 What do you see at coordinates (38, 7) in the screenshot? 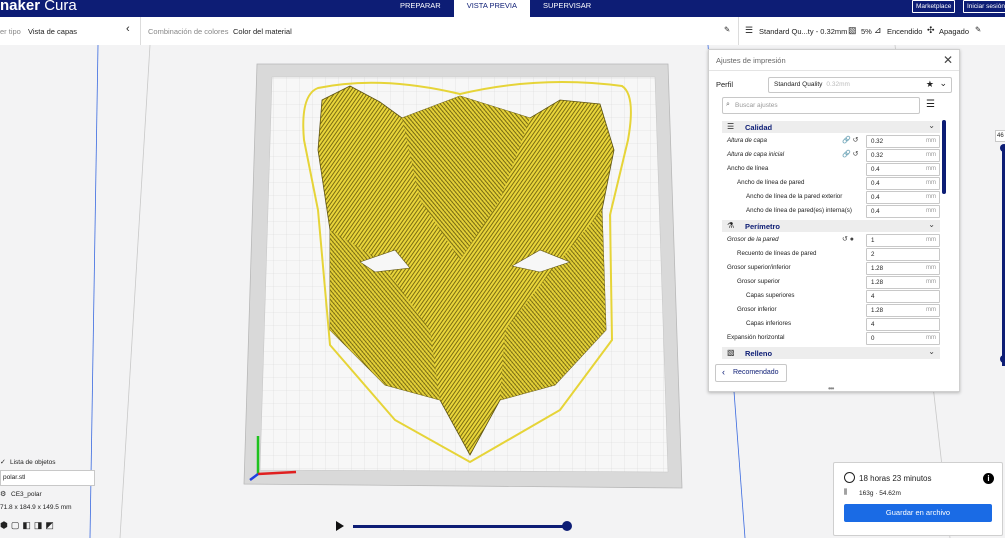
I see `app-logo: naker Cura` at bounding box center [38, 7].